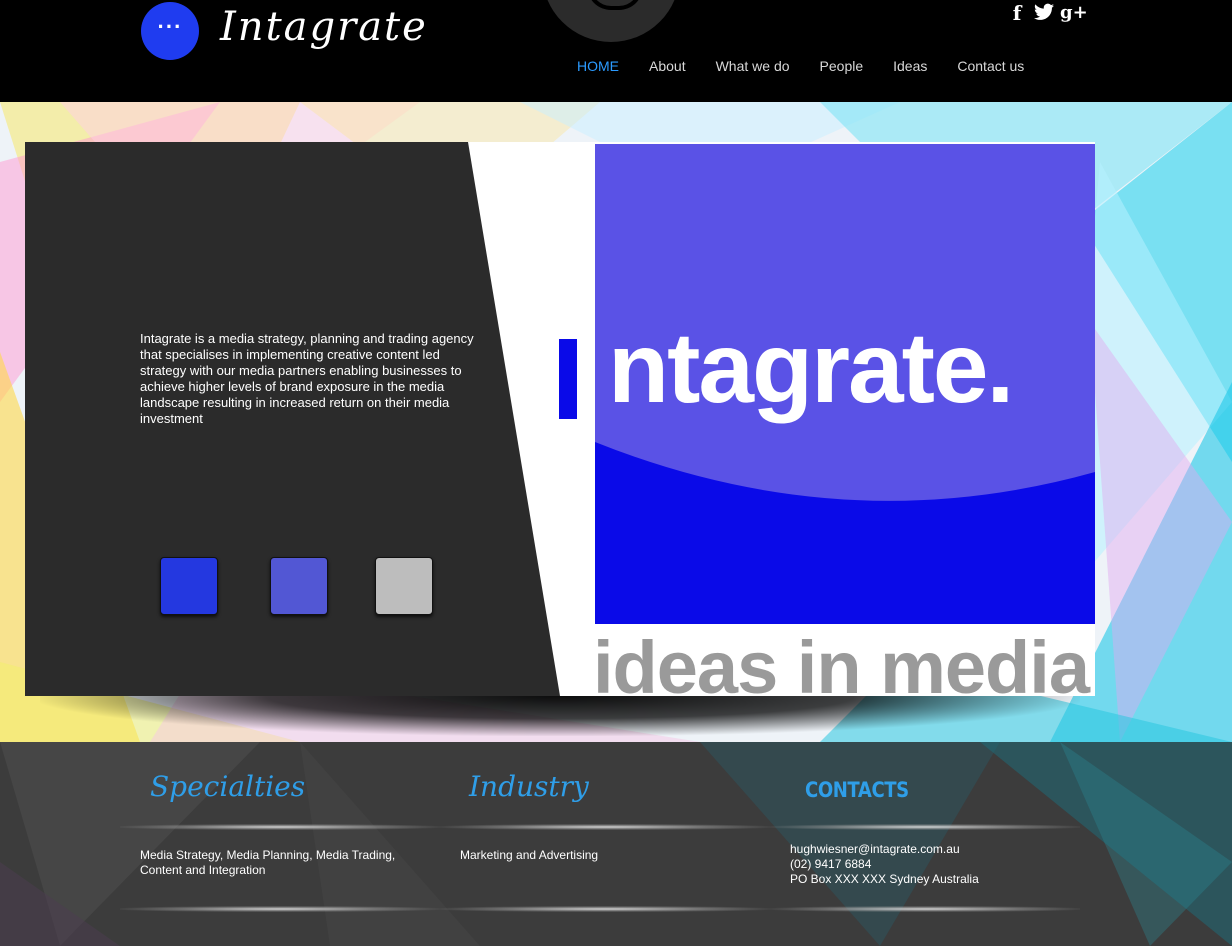  I want to click on nav-item-what-we-do: What we do, so click(753, 67).